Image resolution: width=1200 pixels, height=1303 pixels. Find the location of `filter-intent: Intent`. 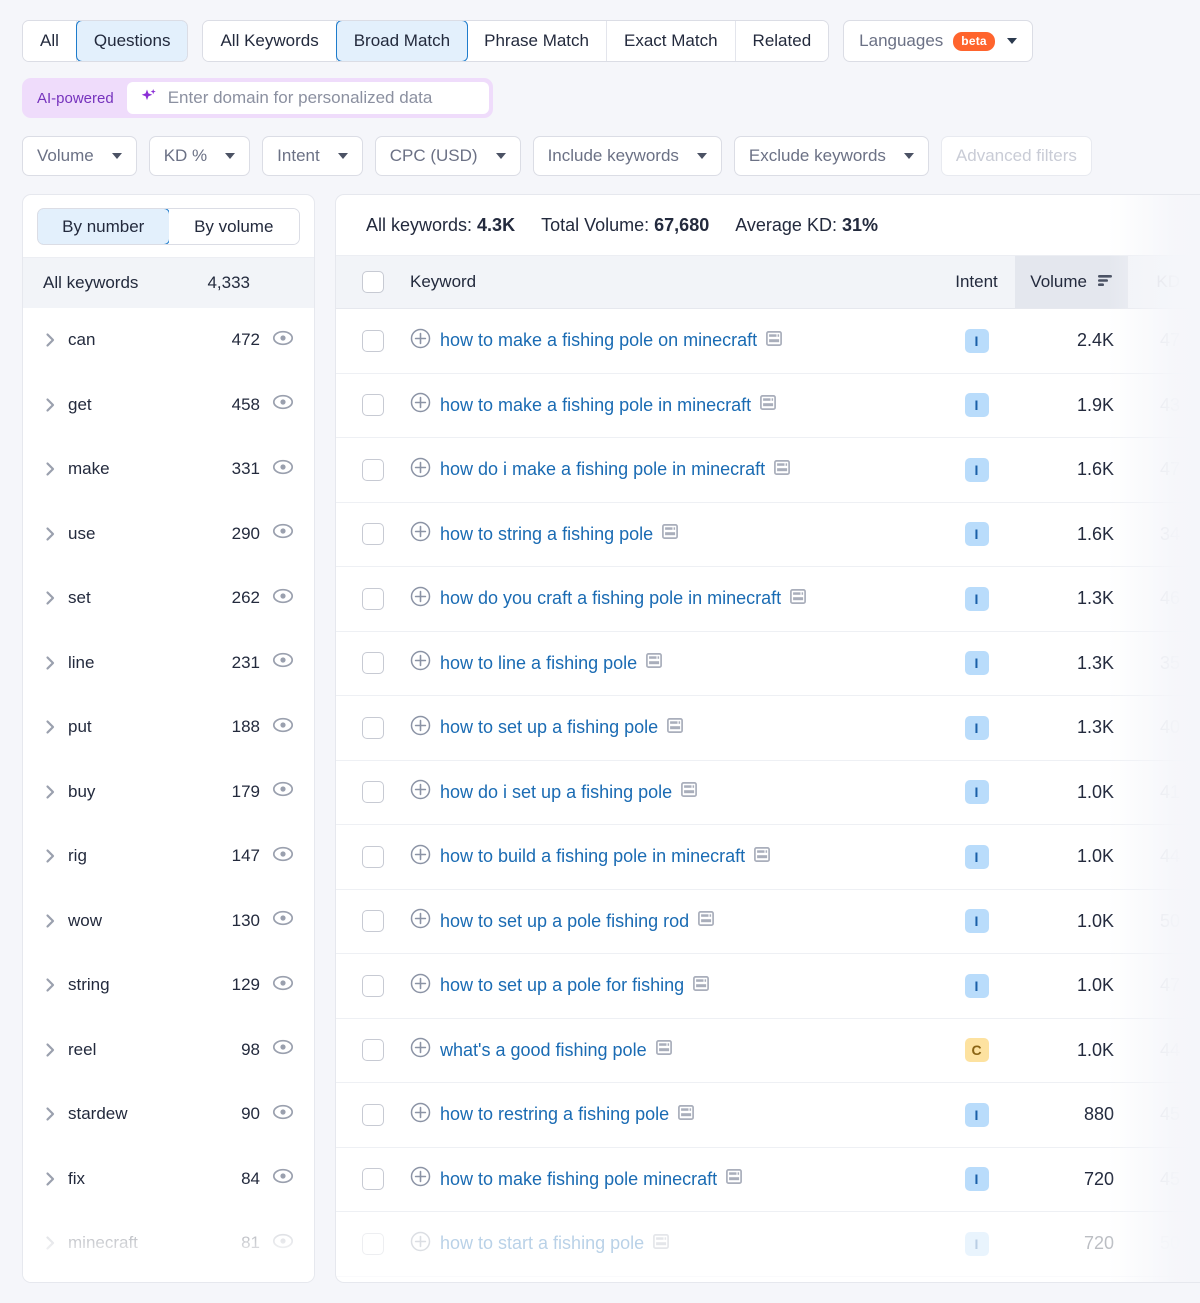

filter-intent: Intent is located at coordinates (312, 156).